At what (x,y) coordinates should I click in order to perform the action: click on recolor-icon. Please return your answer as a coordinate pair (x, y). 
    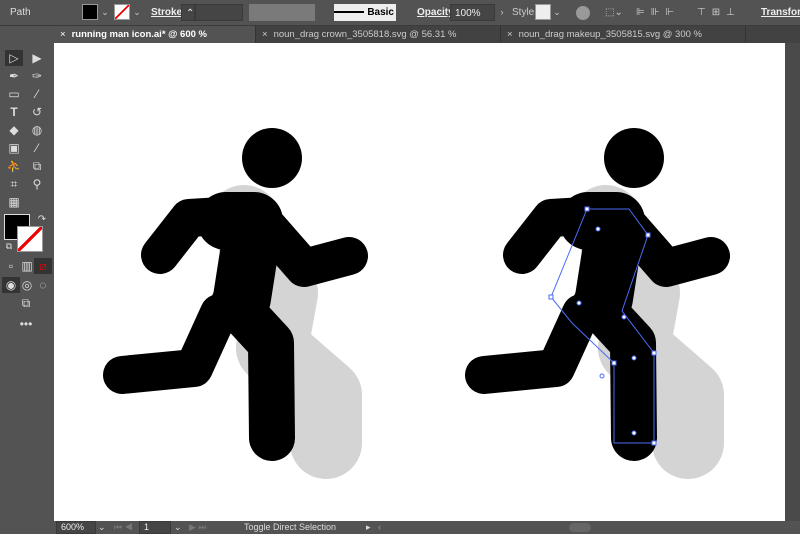
    Looking at the image, I should click on (583, 13).